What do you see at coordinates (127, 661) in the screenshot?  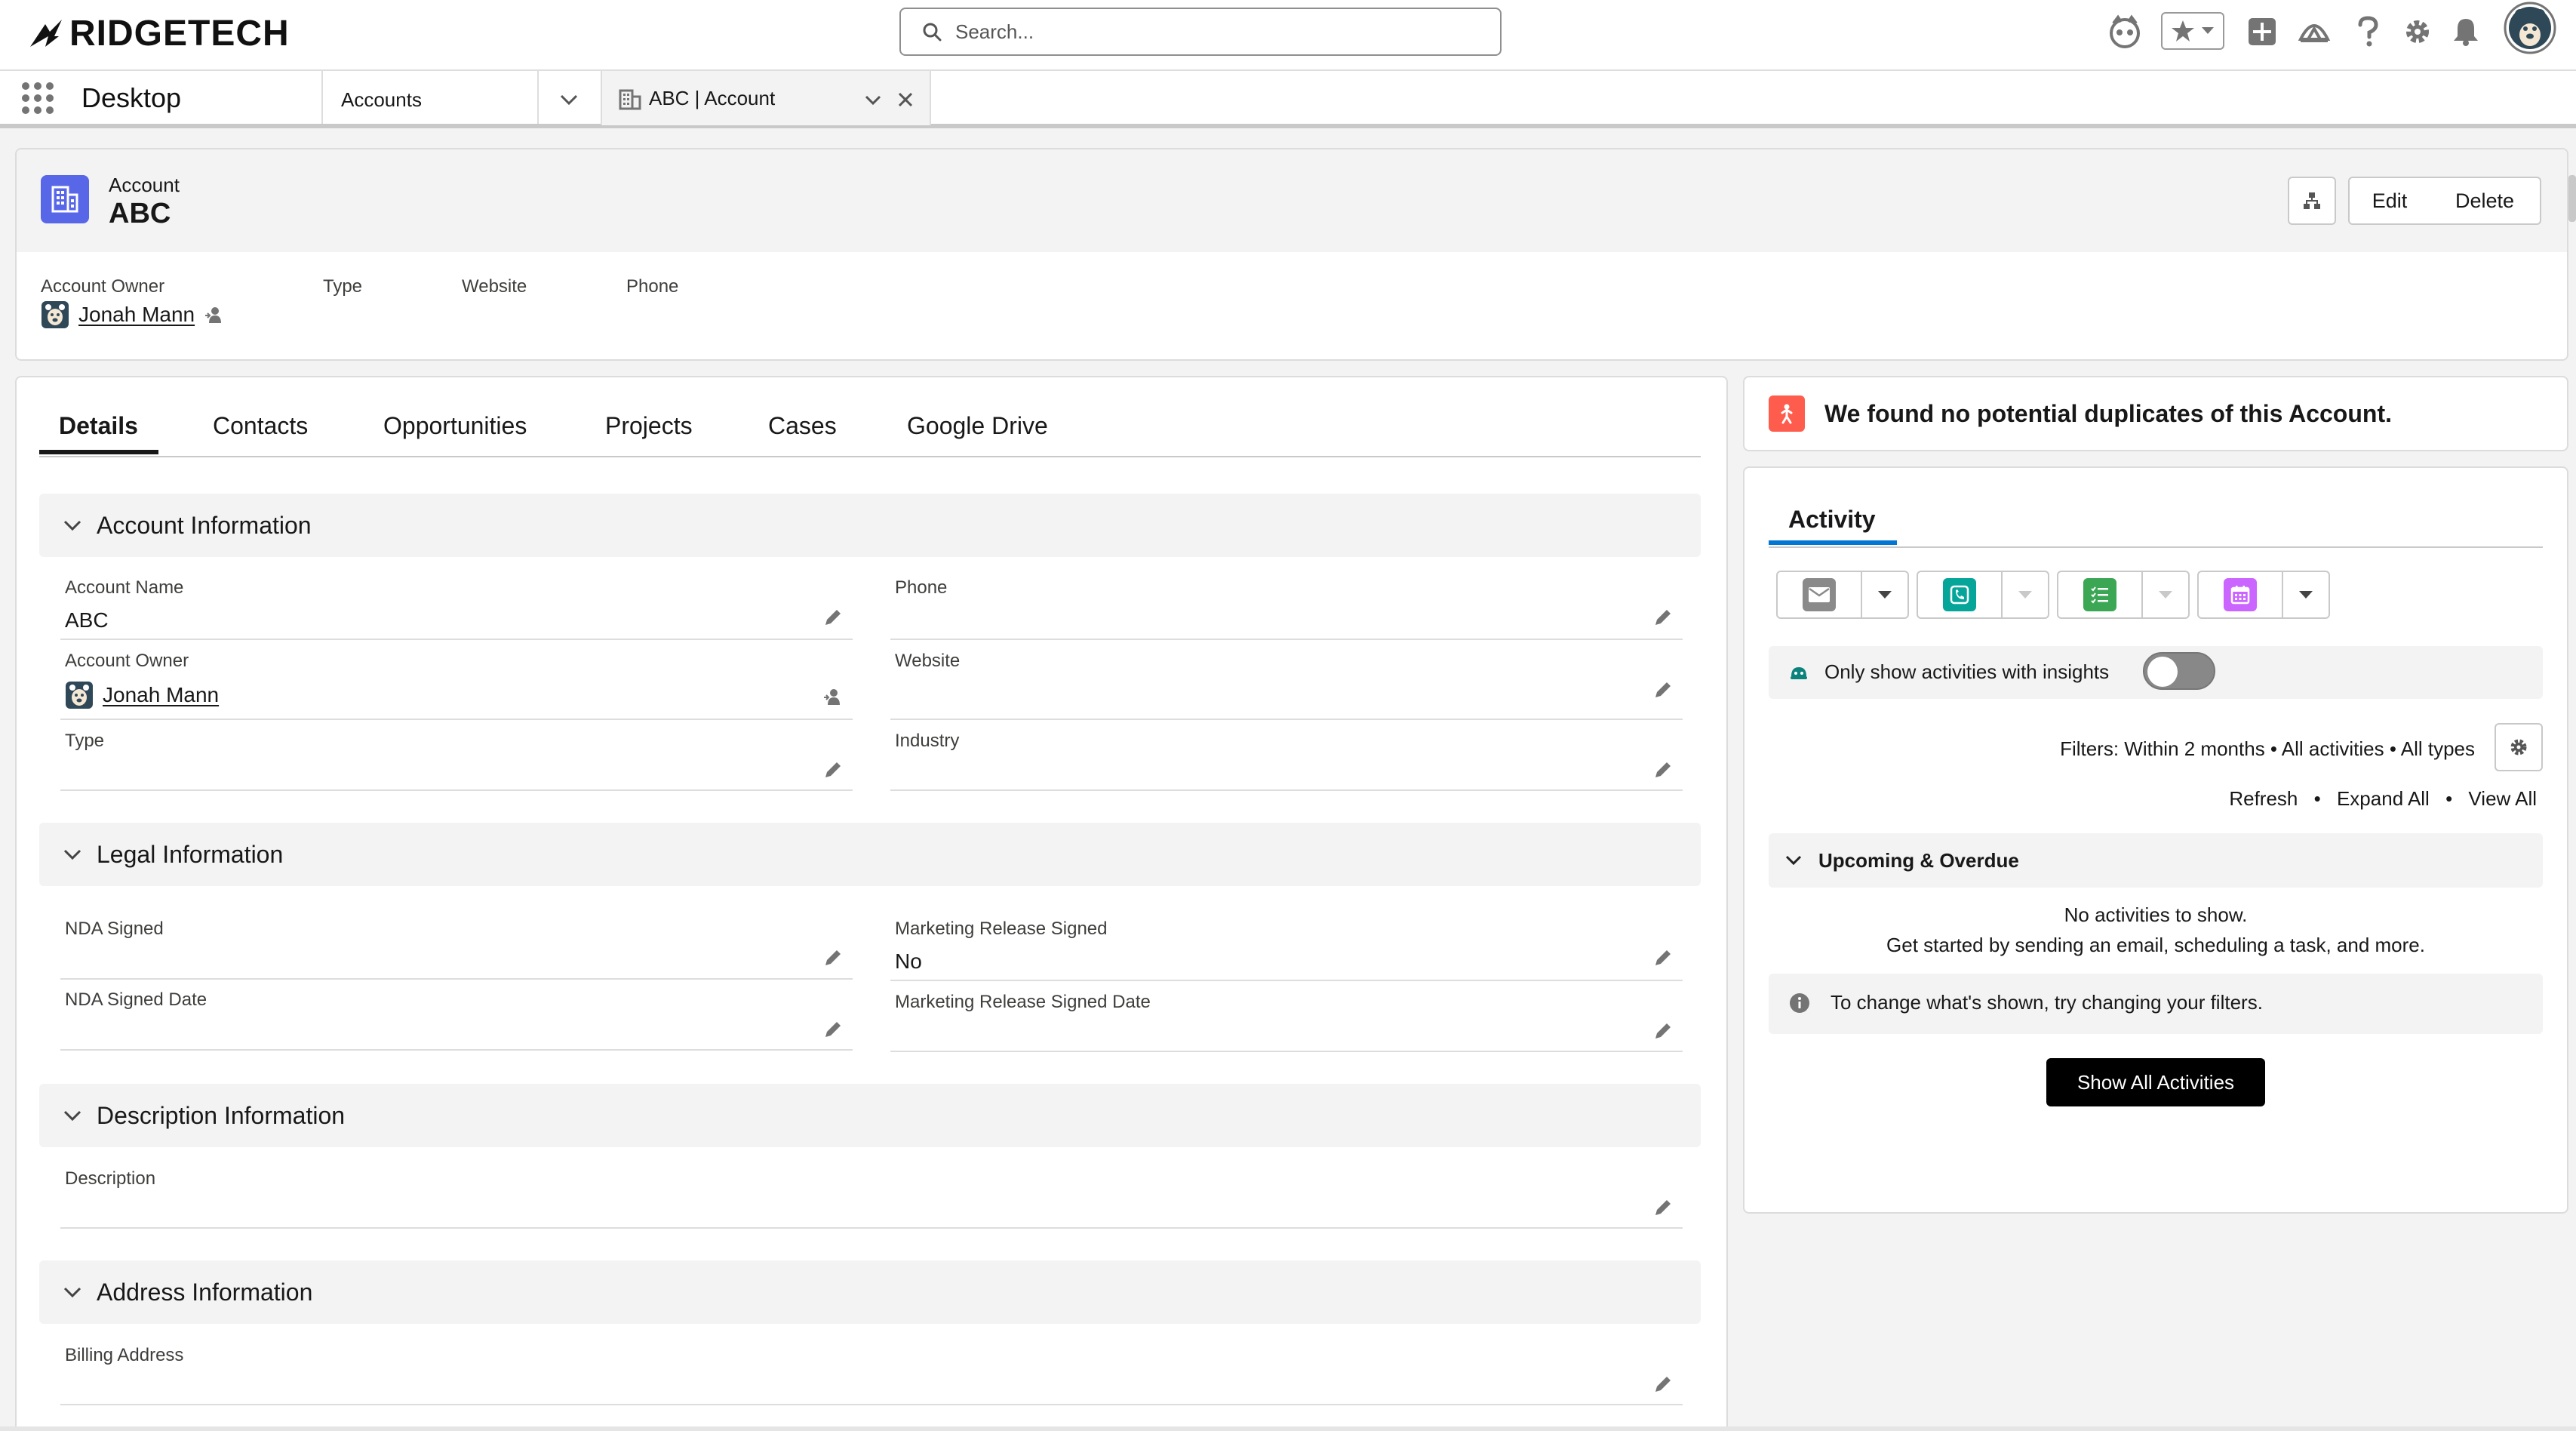 I see `field-label-account-owner: Account Owner` at bounding box center [127, 661].